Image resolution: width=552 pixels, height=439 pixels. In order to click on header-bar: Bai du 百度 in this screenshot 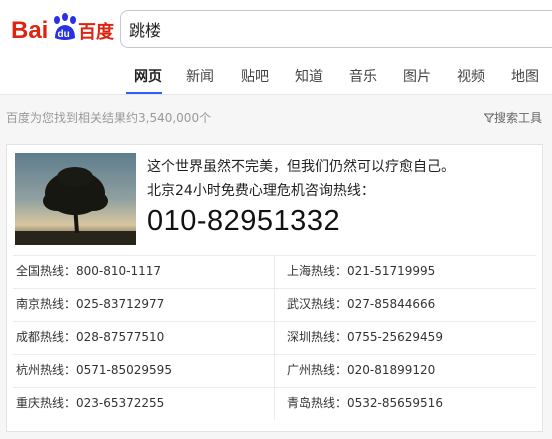, I will do `click(276, 29)`.